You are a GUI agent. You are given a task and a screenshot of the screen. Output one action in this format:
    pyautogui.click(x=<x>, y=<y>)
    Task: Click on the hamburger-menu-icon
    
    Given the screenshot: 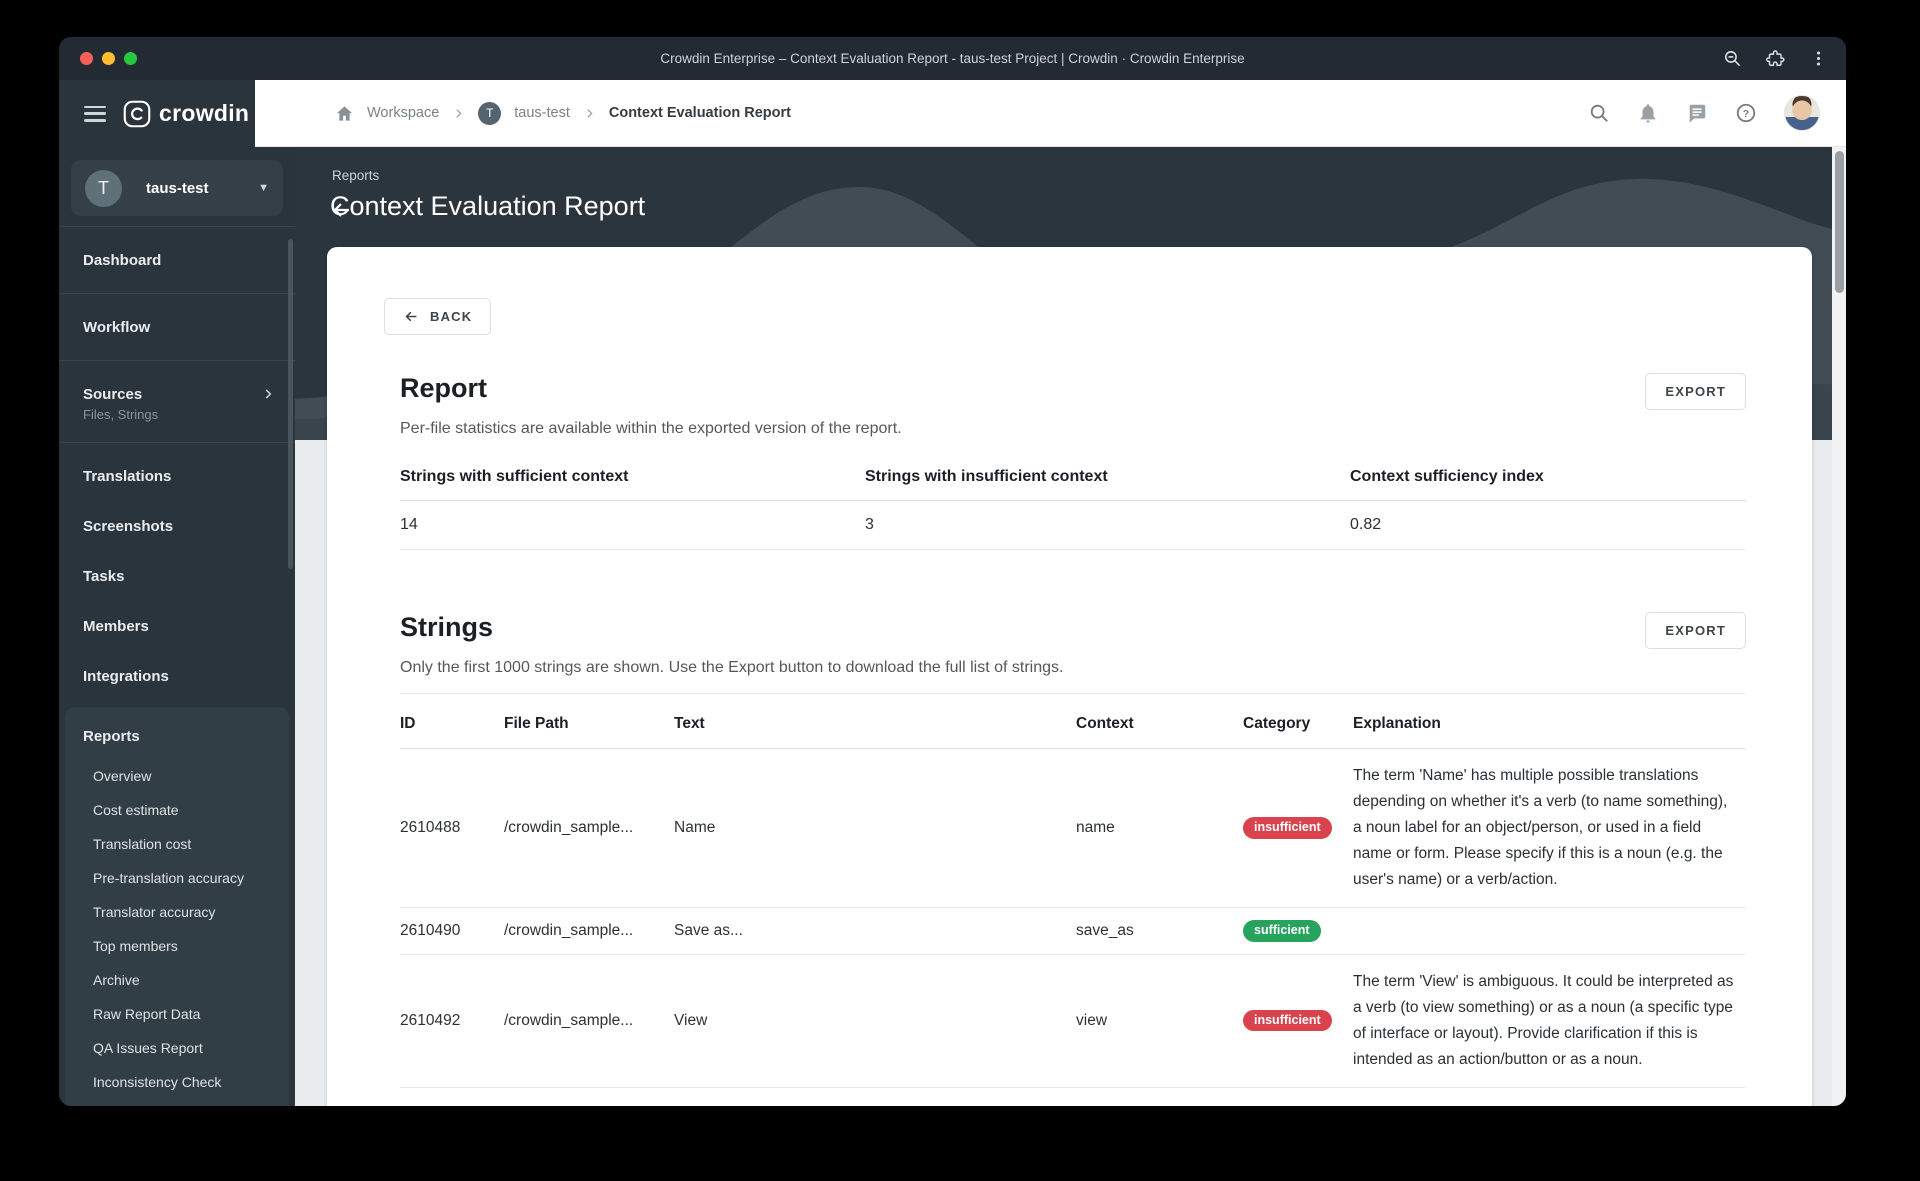 What is the action you would take?
    pyautogui.click(x=95, y=113)
    